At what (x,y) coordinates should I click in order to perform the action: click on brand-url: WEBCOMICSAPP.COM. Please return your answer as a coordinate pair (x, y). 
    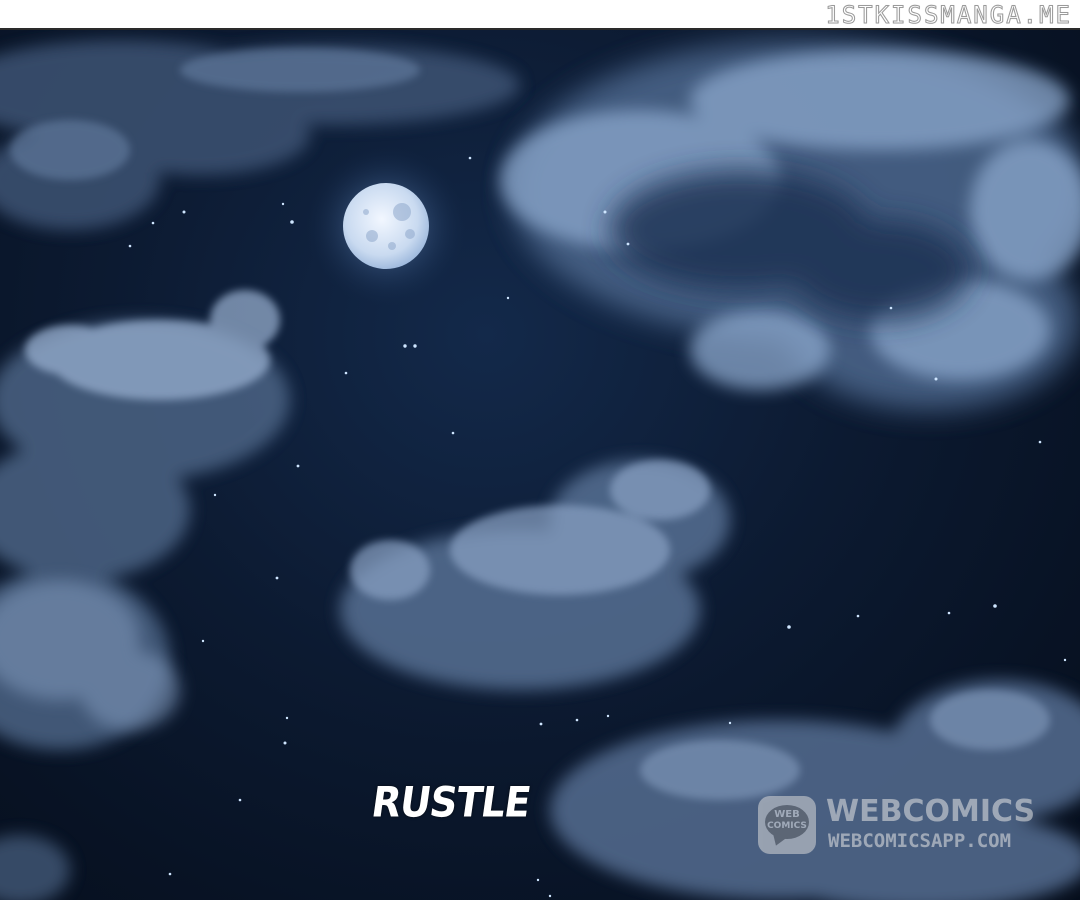
    Looking at the image, I should click on (920, 841).